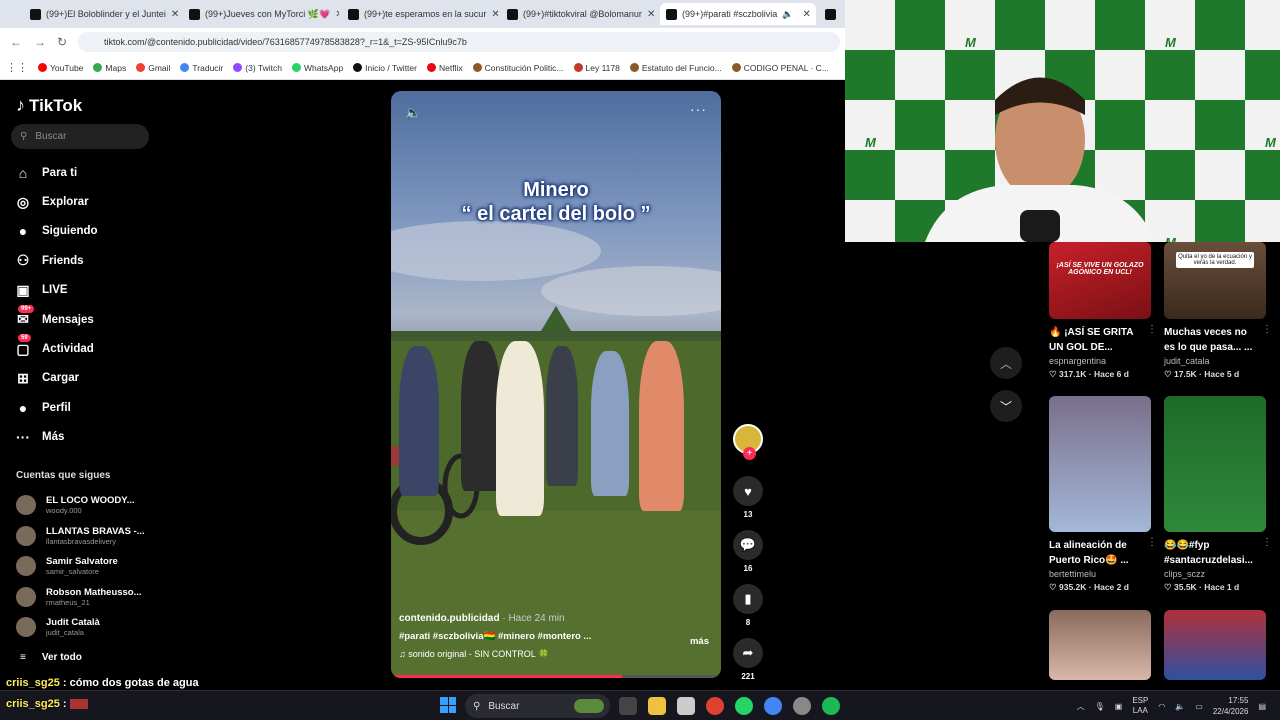 Image resolution: width=1280 pixels, height=720 pixels. What do you see at coordinates (56, 437) in the screenshot?
I see `sidebar-item-más: ··· Más` at bounding box center [56, 437].